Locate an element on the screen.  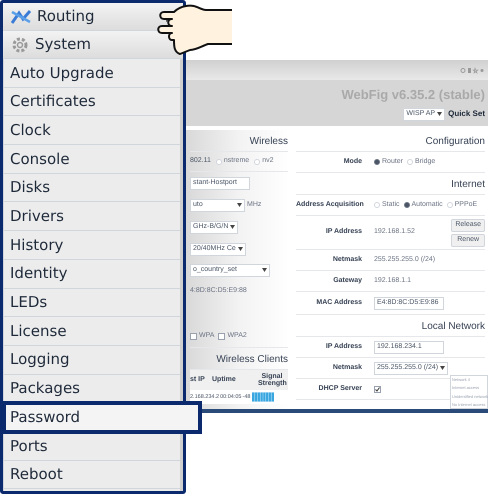
menu-item: System is located at coordinates (93, 45).